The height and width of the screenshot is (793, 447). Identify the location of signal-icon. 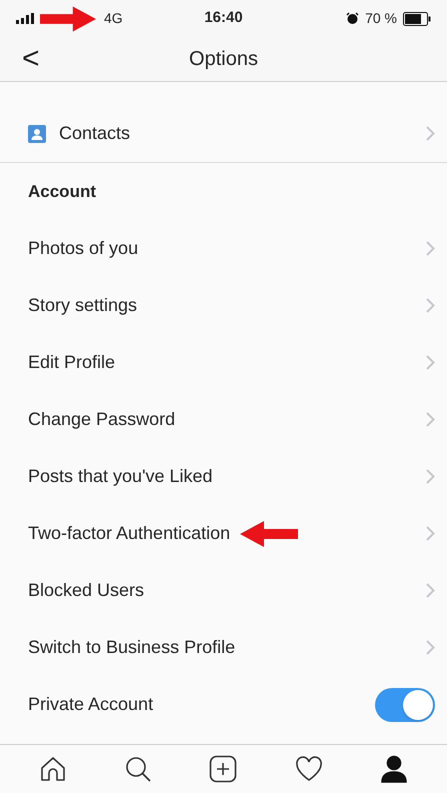
(26, 18).